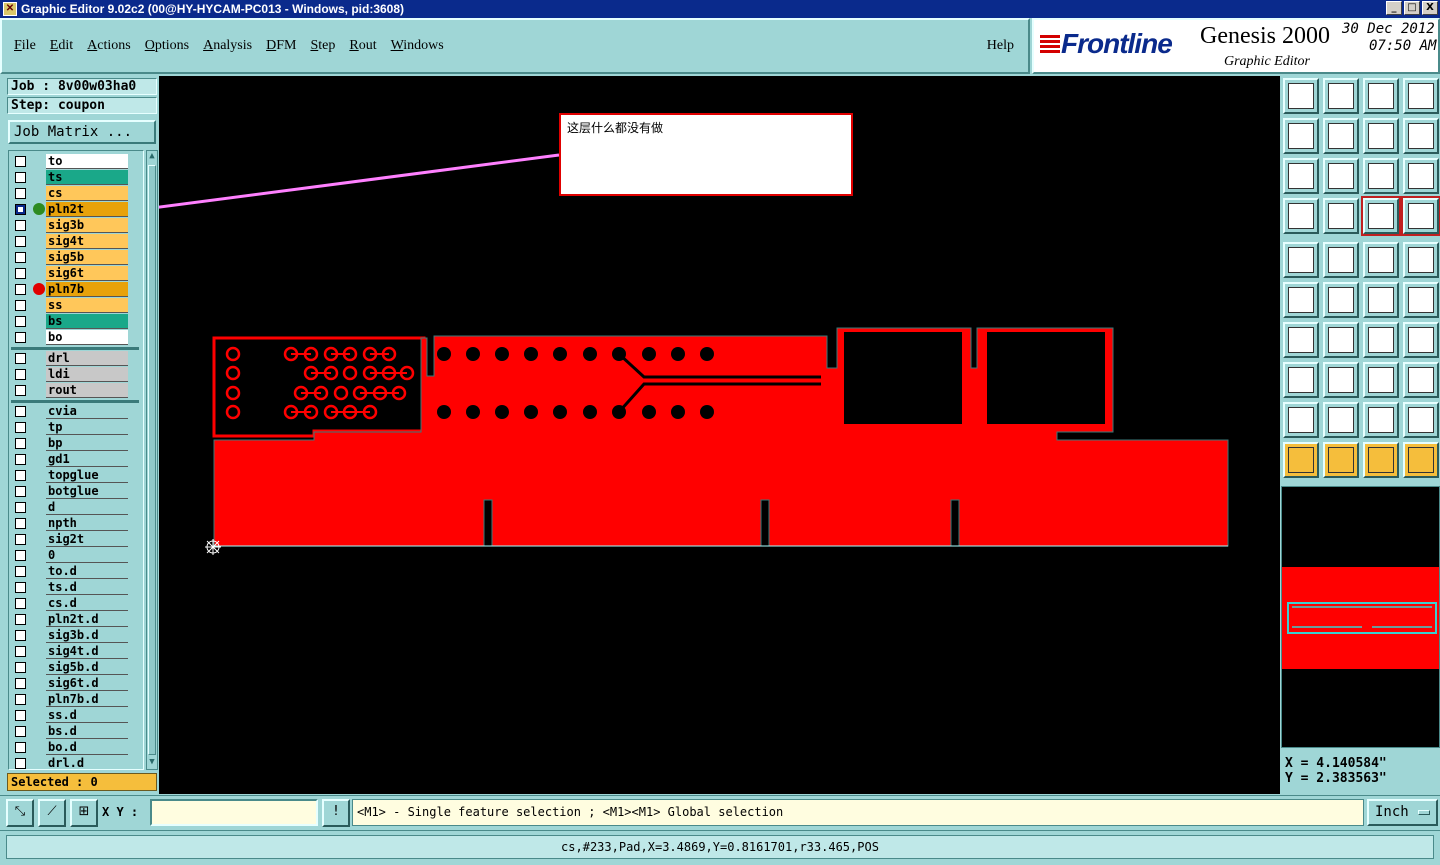 This screenshot has width=1440, height=865. Describe the element at coordinates (1301, 216) in the screenshot. I see `properties-button` at that location.